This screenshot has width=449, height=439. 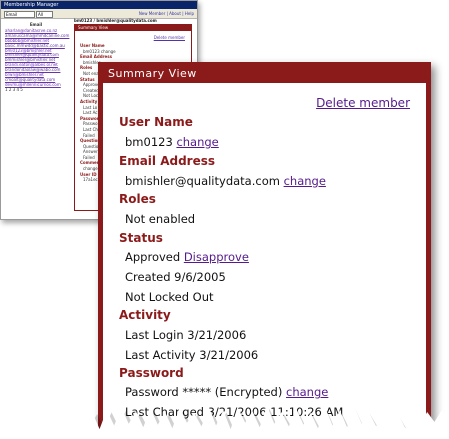 What do you see at coordinates (145, 315) in the screenshot?
I see `activity-header: Activity` at bounding box center [145, 315].